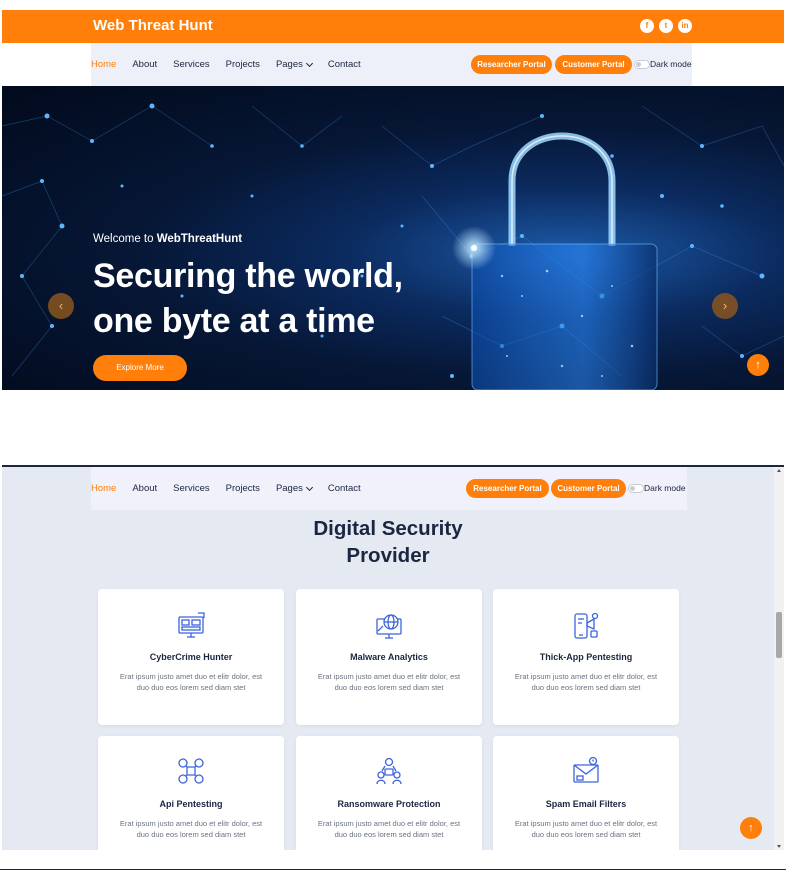 The width and height of the screenshot is (786, 874). What do you see at coordinates (389, 804) in the screenshot?
I see `service-card-title: Ransomware Protection` at bounding box center [389, 804].